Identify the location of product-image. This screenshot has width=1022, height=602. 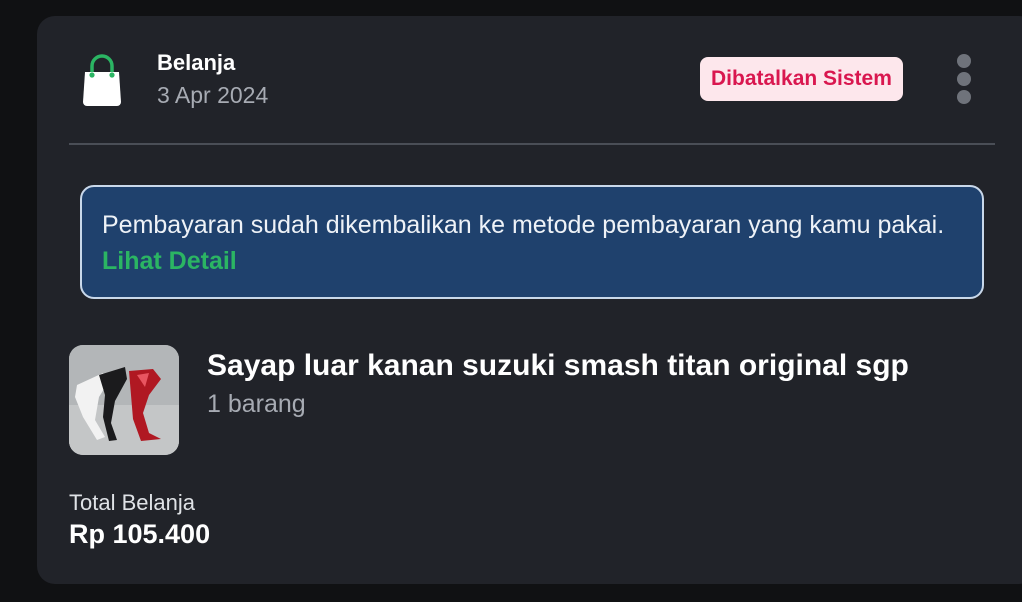
(124, 400).